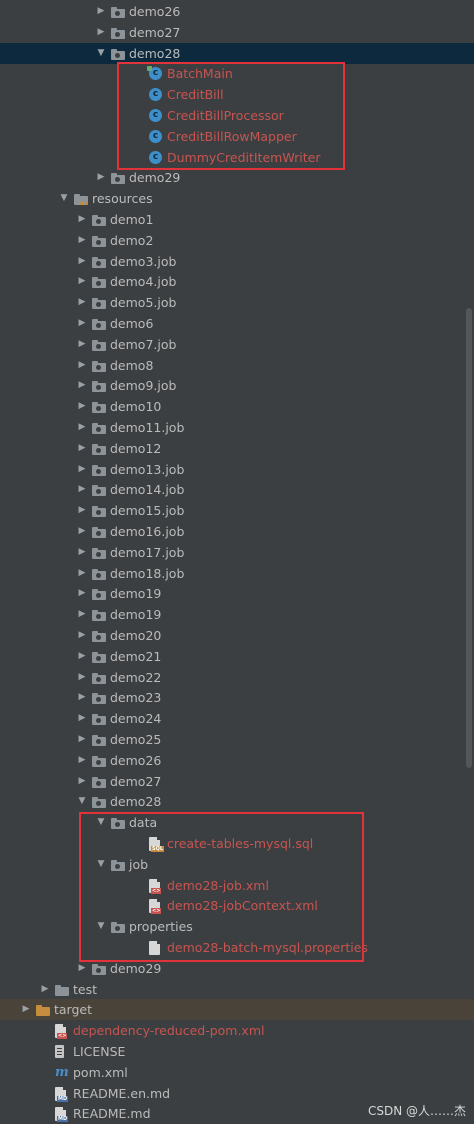  What do you see at coordinates (237, 323) in the screenshot?
I see `tree-folder-row: ▶ demo6` at bounding box center [237, 323].